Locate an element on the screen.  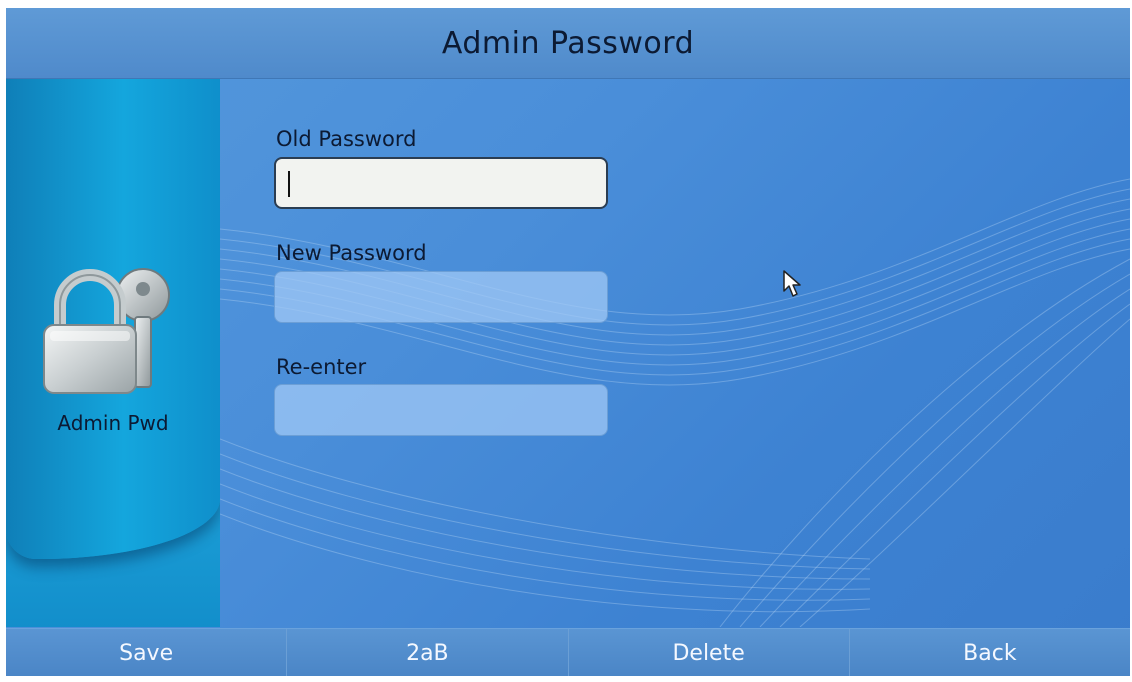
page-title: Admin Password is located at coordinates (568, 43).